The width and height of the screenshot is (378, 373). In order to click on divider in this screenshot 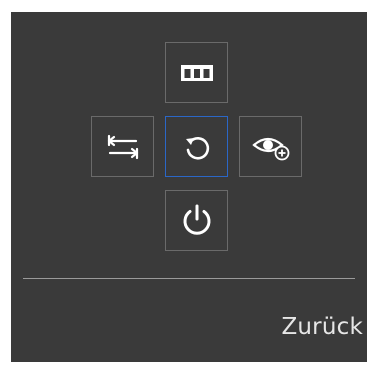, I will do `click(189, 278)`.